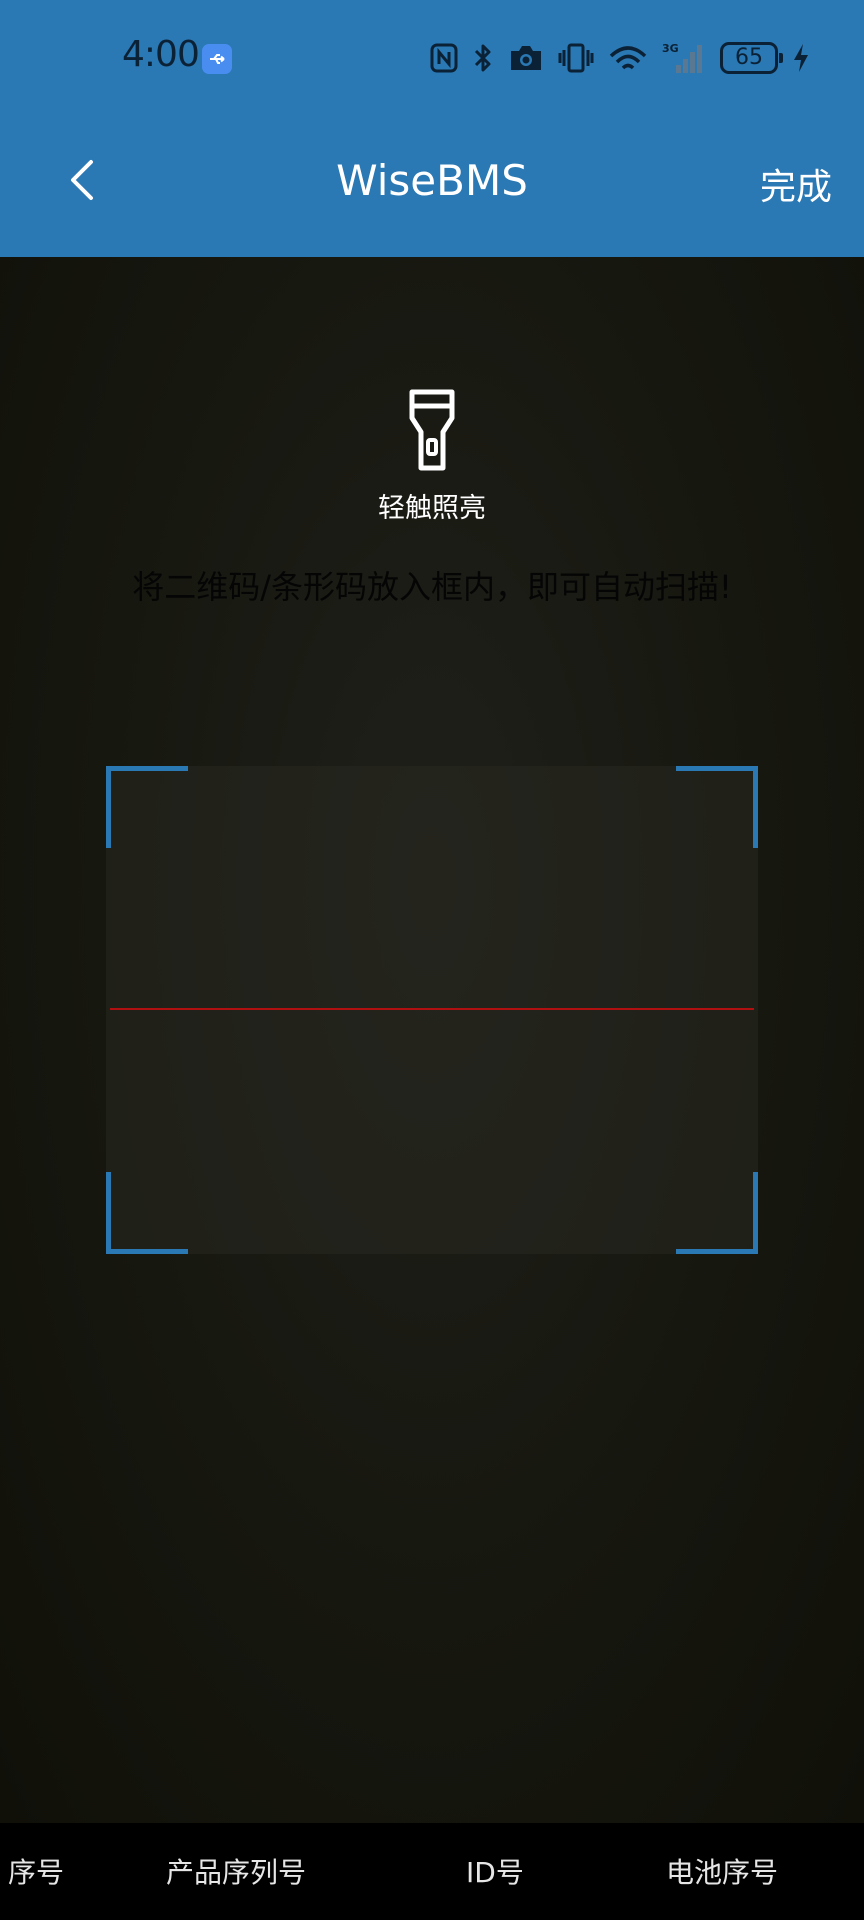 This screenshot has height=1920, width=864. I want to click on done-button: 完成, so click(796, 184).